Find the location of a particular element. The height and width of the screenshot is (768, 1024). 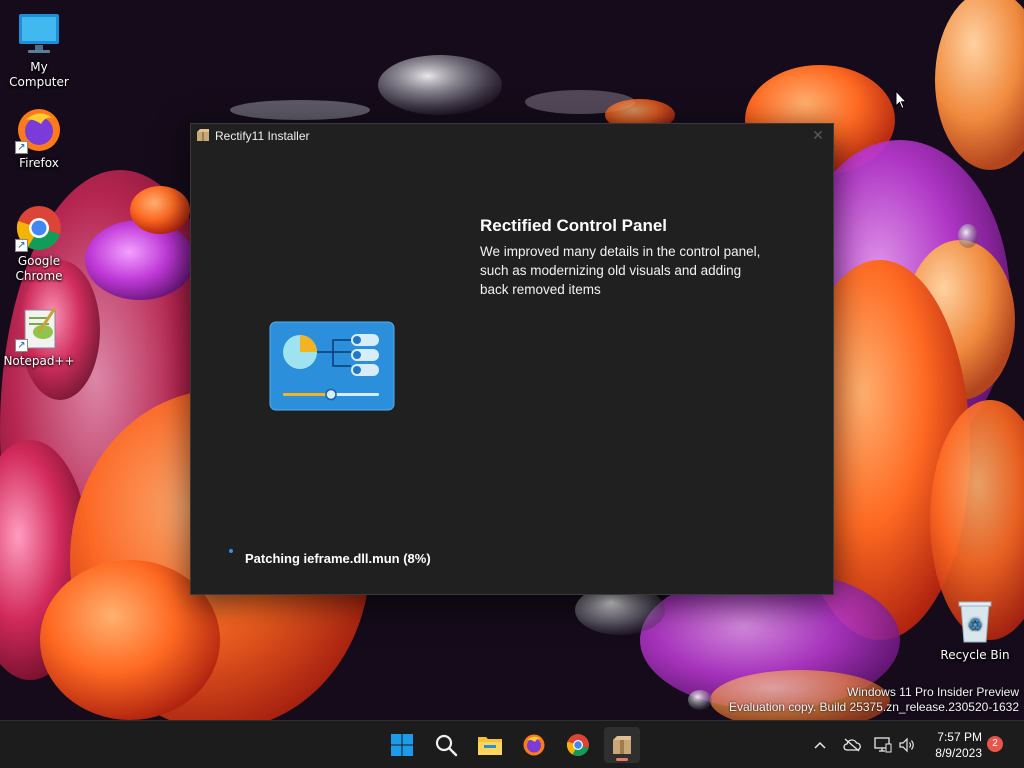

chrome-icon is located at coordinates (577, 745).